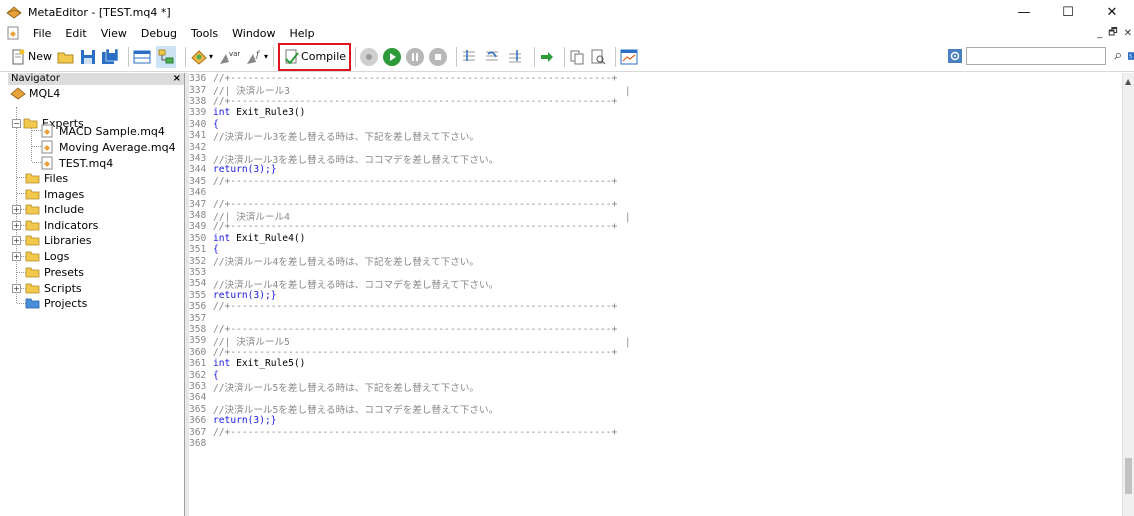 Image resolution: width=1134 pixels, height=516 pixels. I want to click on code-line: 346, so click(201, 192).